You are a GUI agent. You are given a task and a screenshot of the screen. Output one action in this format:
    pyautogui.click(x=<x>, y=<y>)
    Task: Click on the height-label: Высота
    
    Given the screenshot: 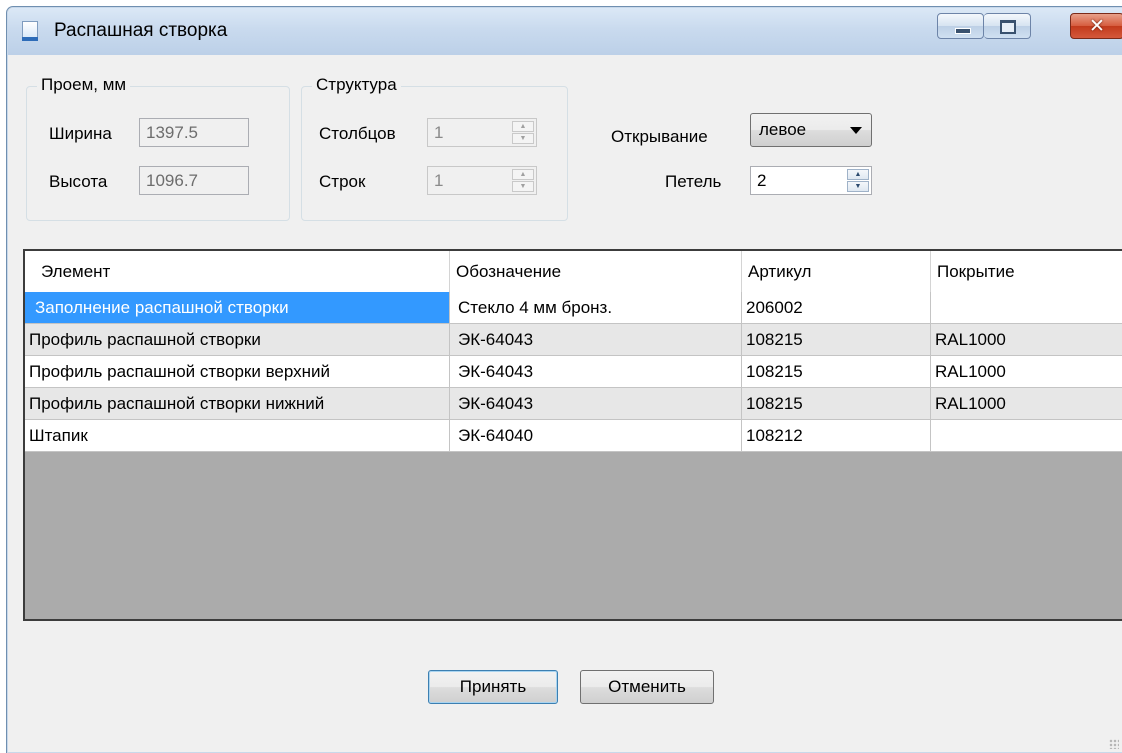 What is the action you would take?
    pyautogui.click(x=78, y=181)
    